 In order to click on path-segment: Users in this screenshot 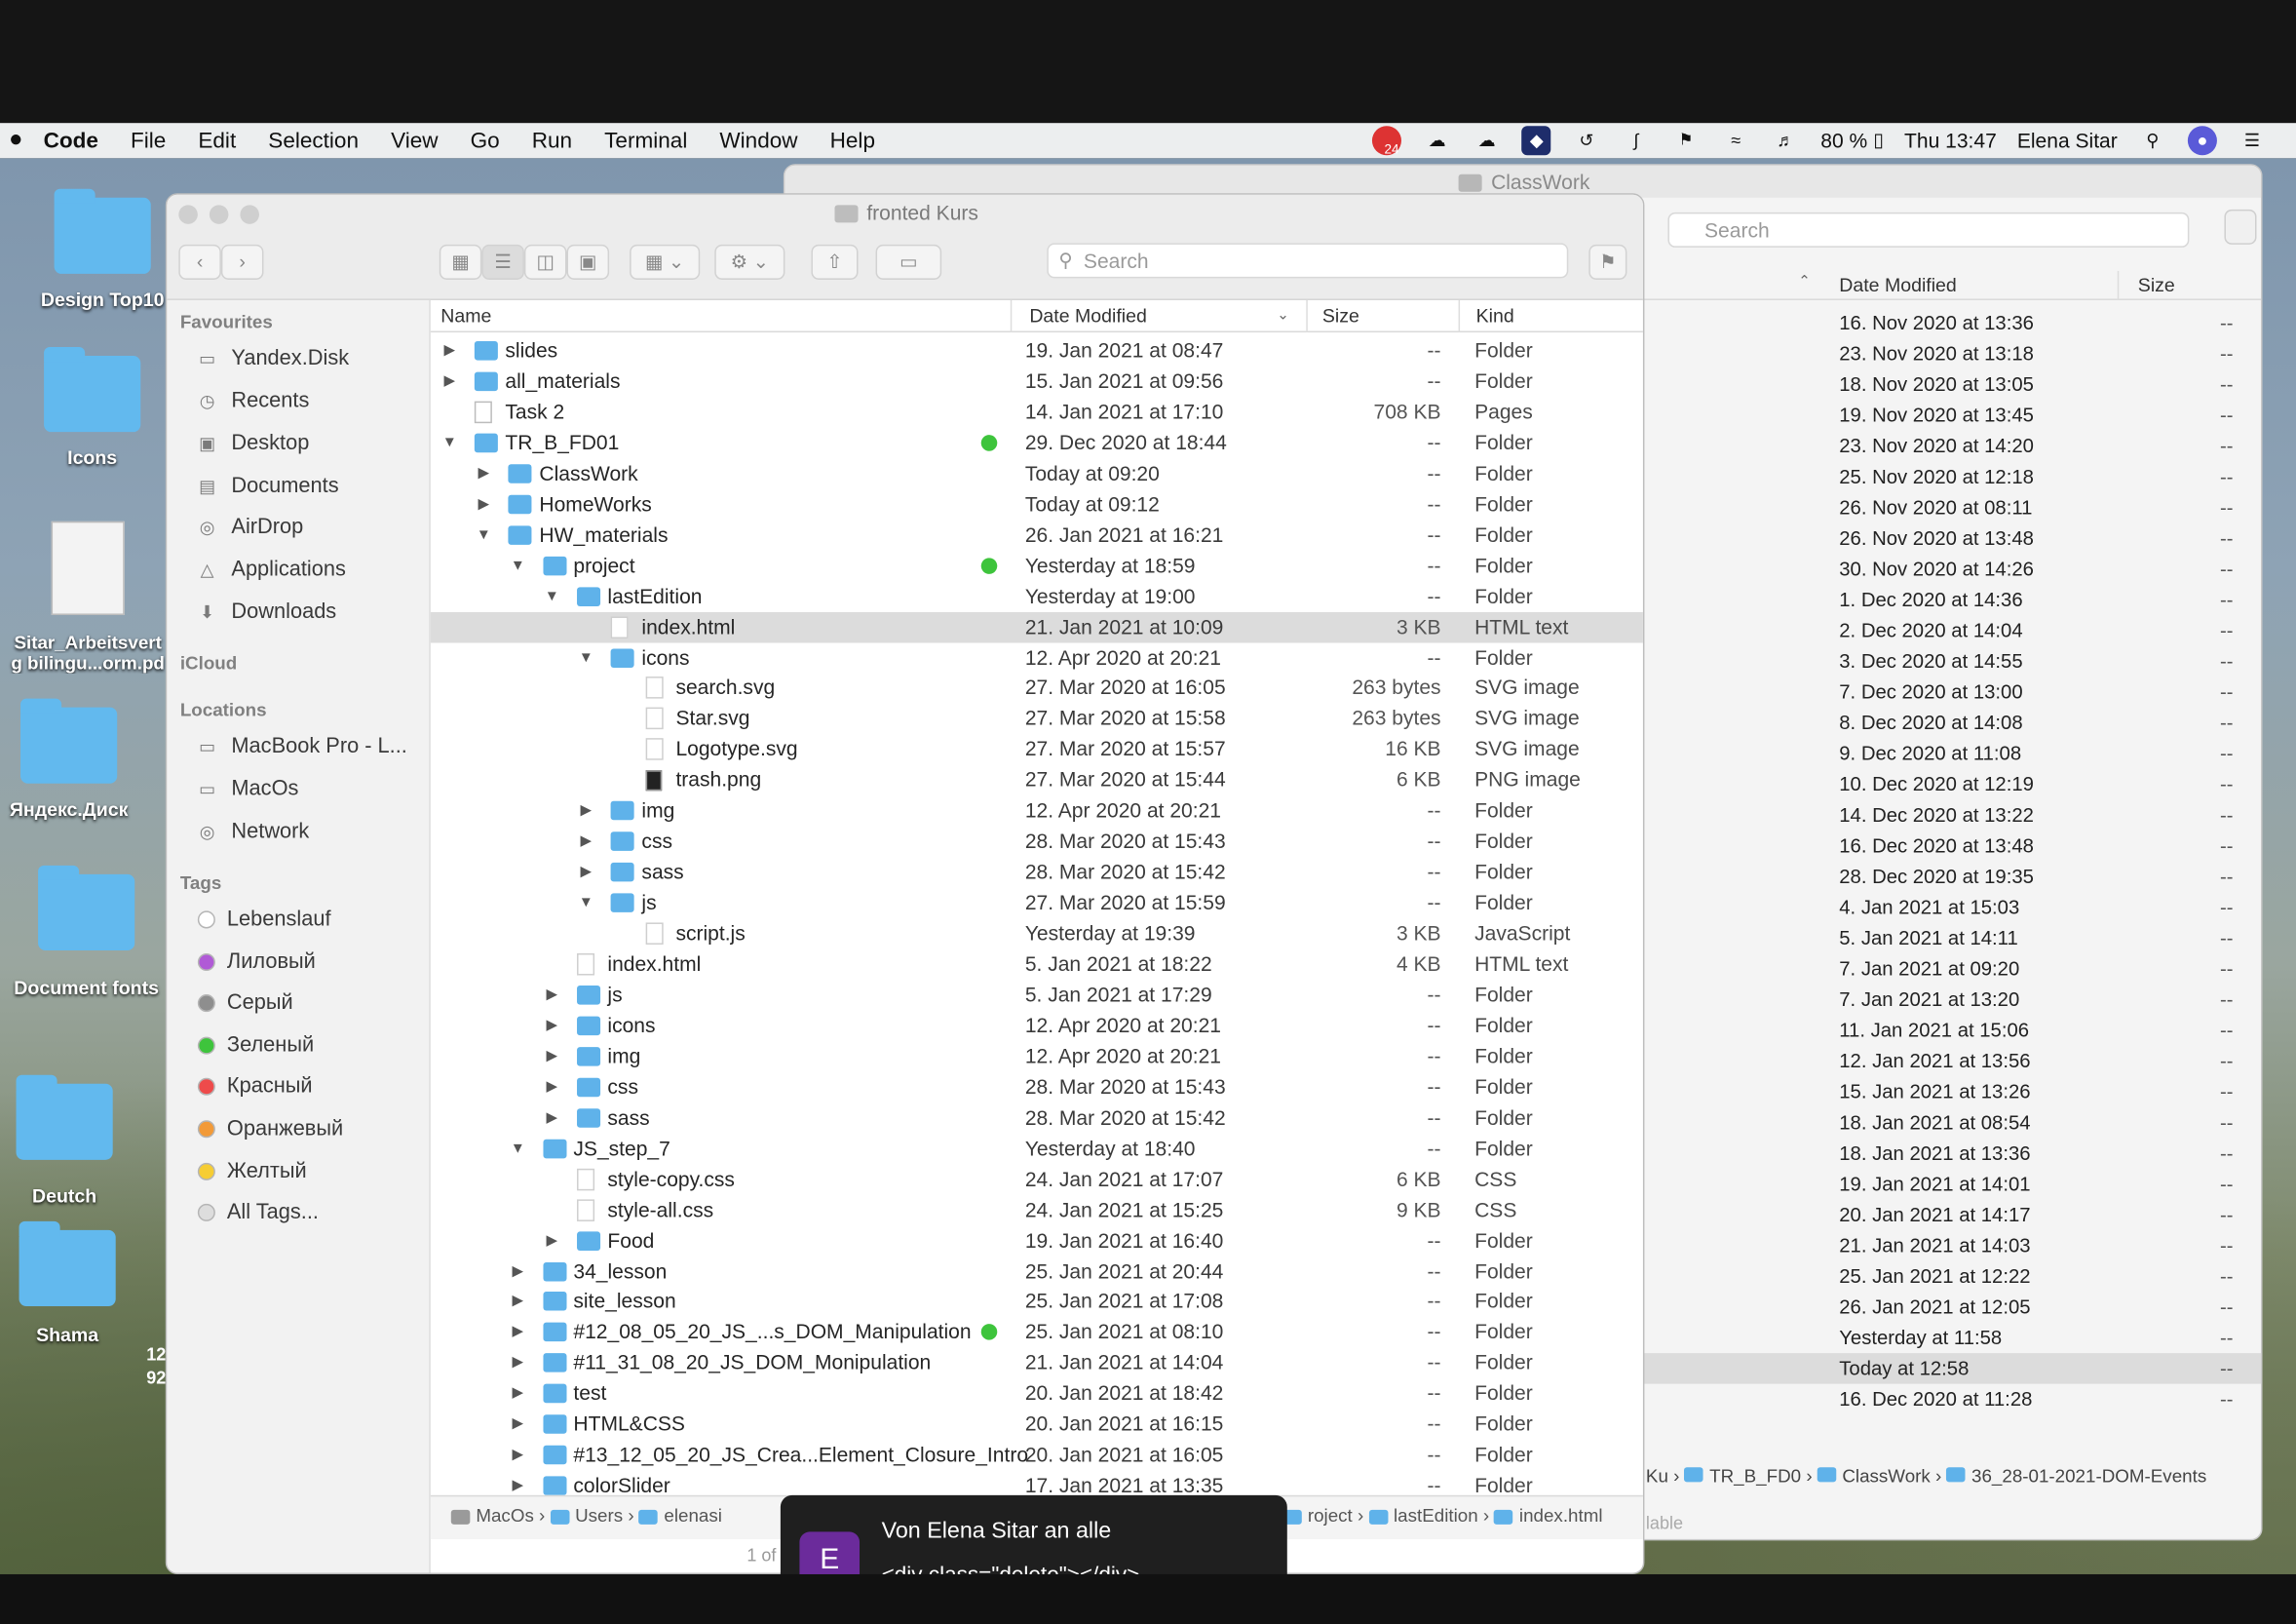, I will do `click(599, 1516)`.